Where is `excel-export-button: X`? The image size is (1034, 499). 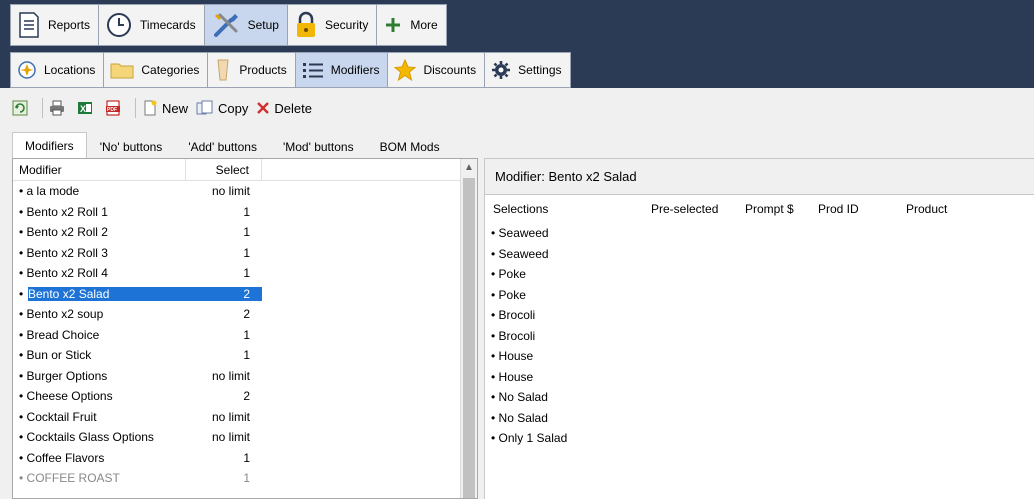 excel-export-button: X is located at coordinates (87, 108).